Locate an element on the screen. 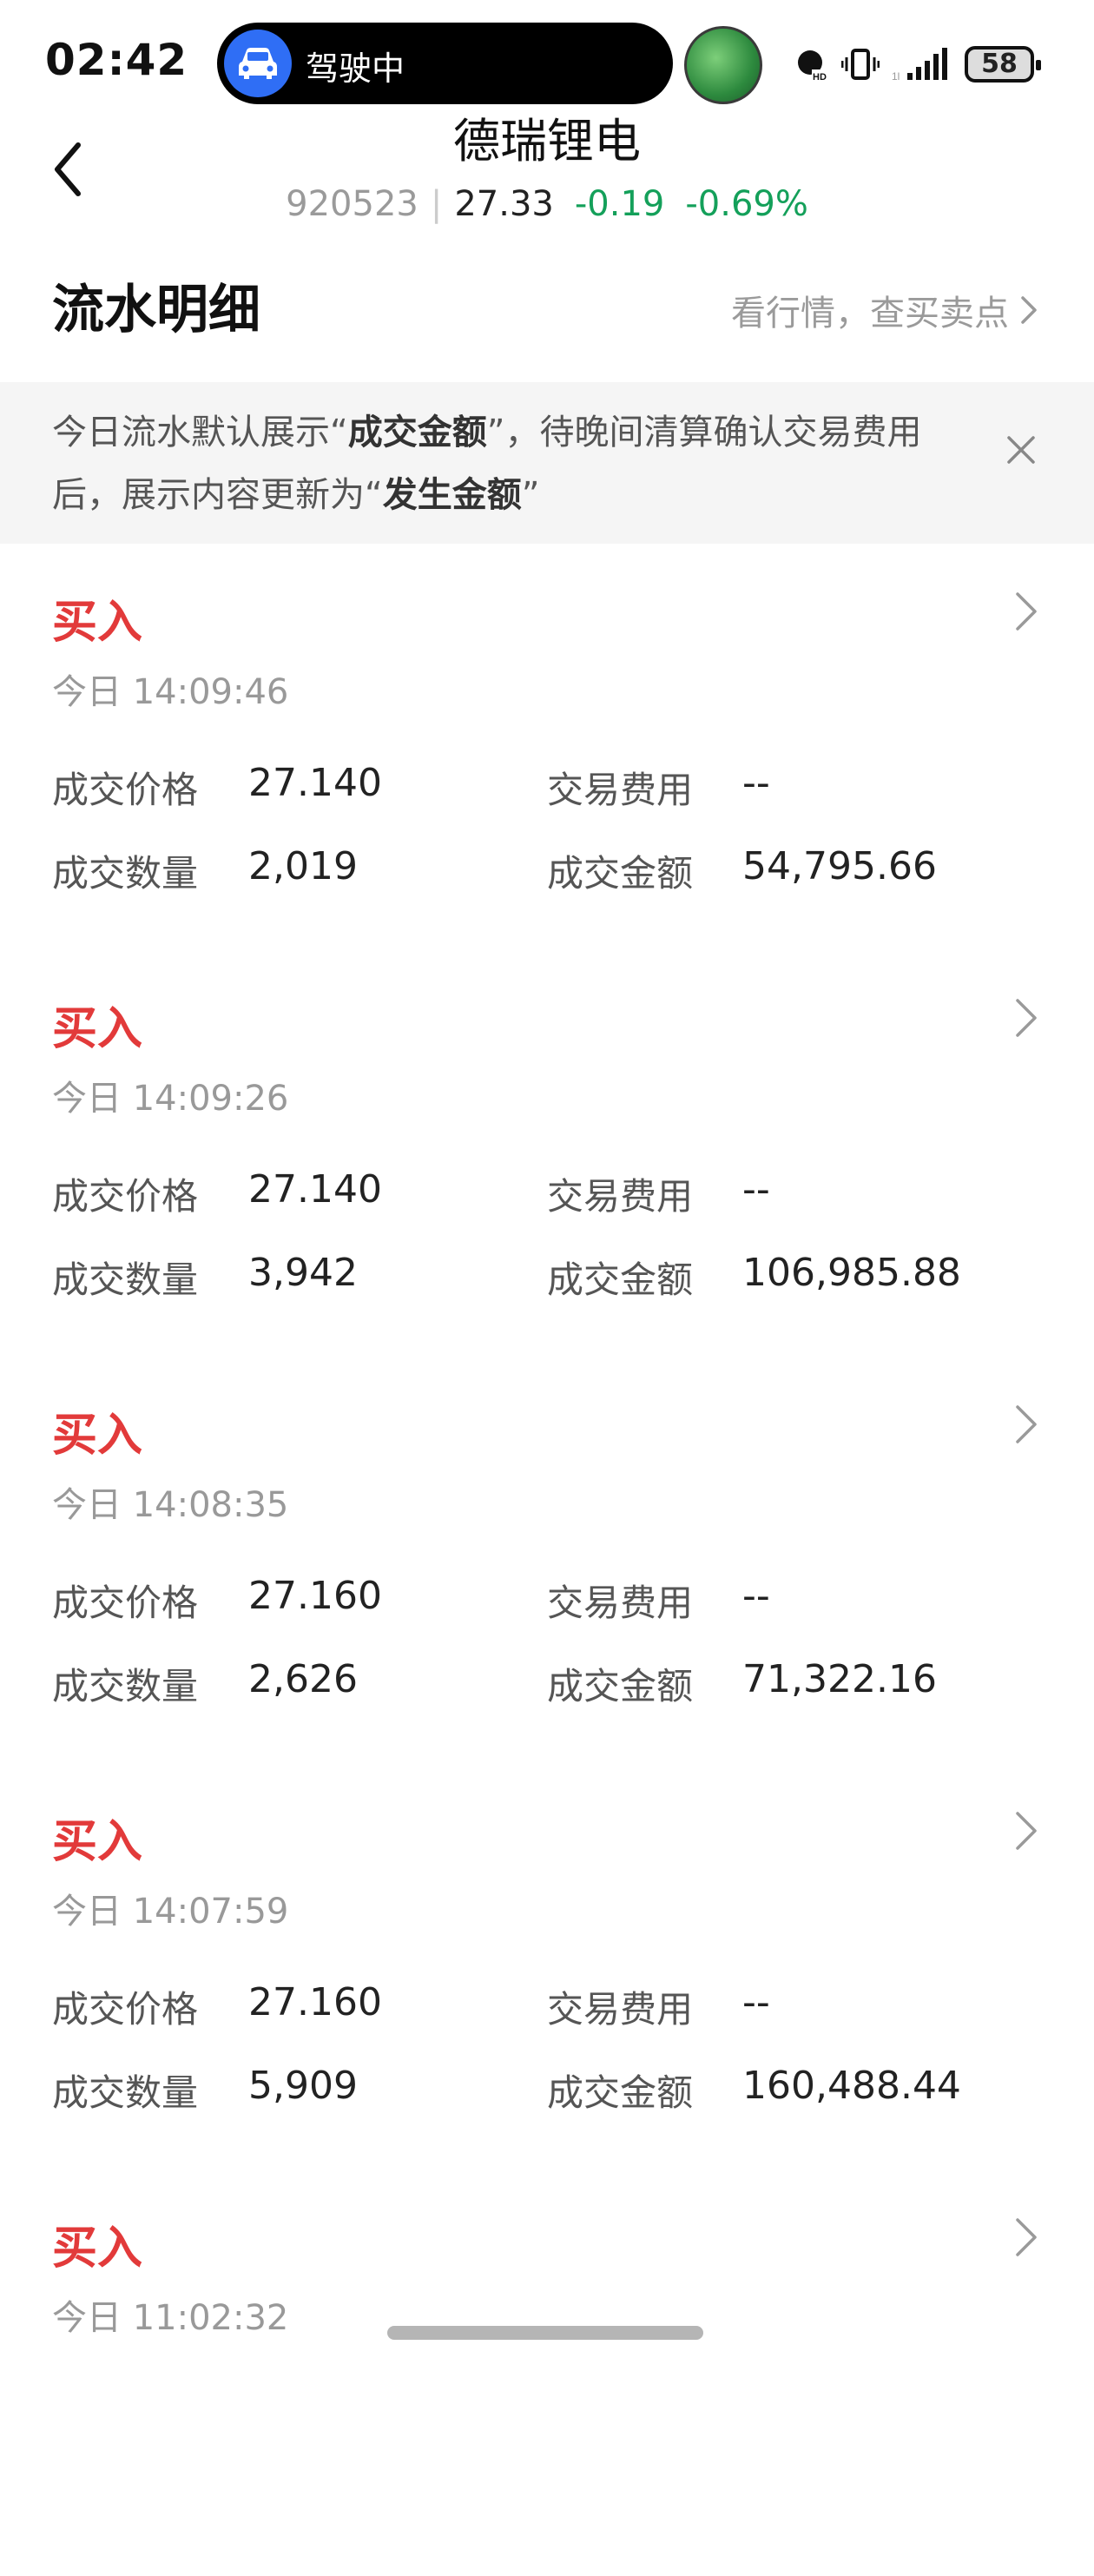  avatar is located at coordinates (723, 65).